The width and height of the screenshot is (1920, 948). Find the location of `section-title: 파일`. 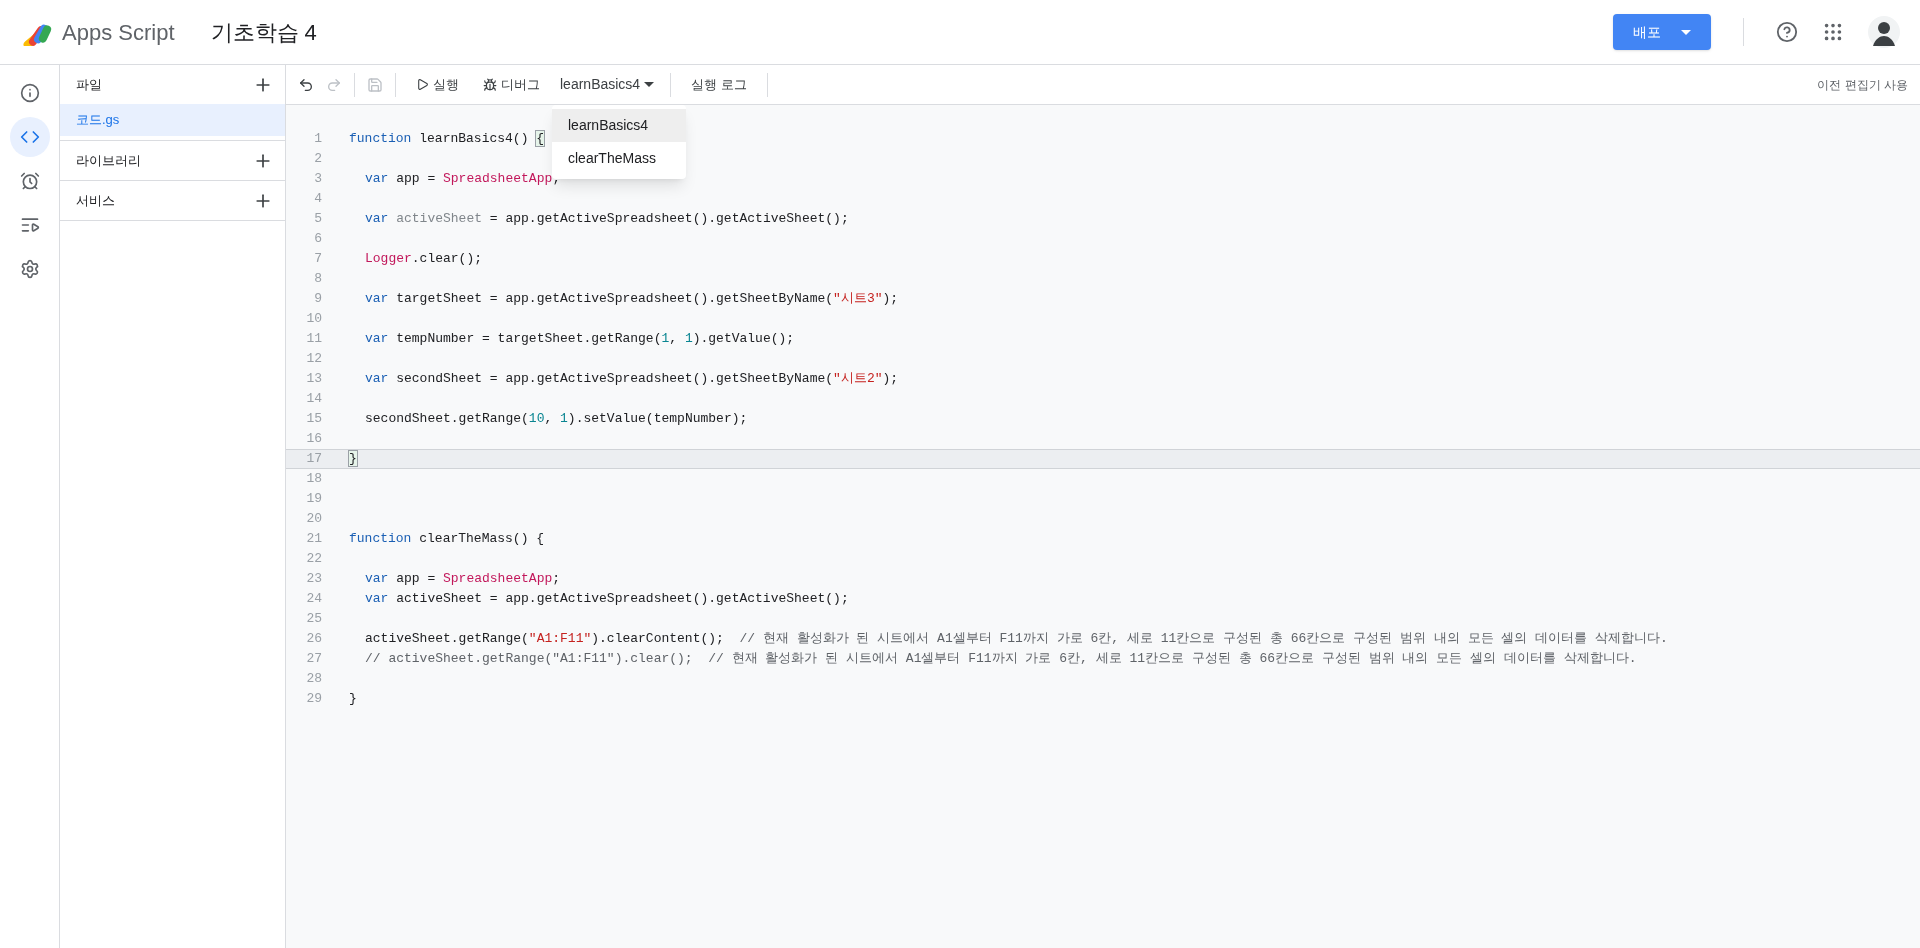

section-title: 파일 is located at coordinates (89, 84).